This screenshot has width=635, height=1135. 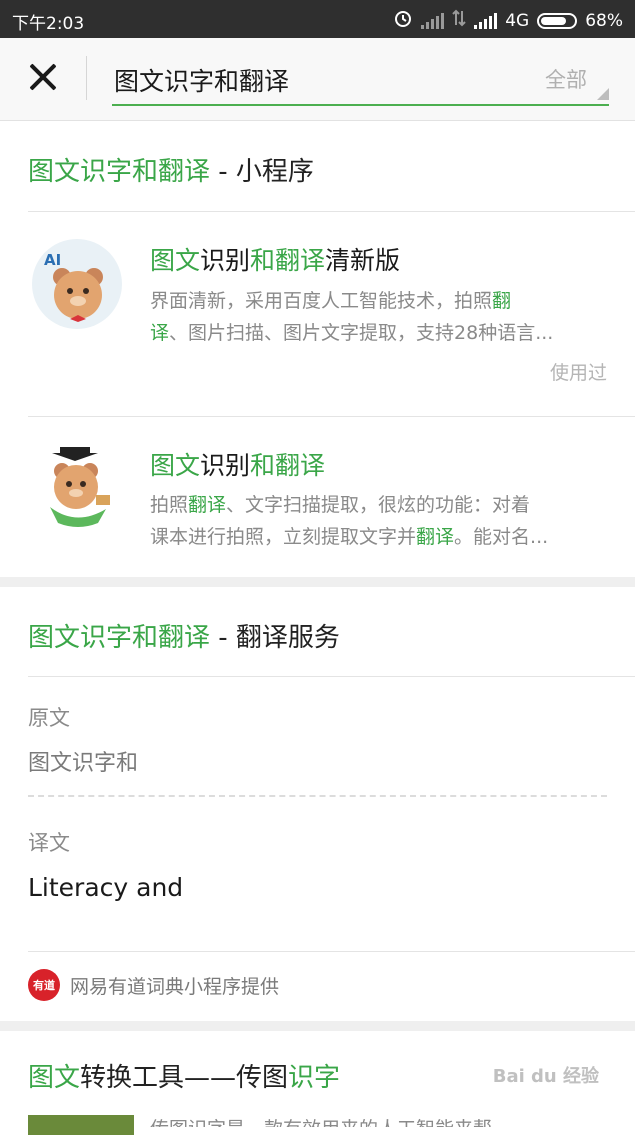 What do you see at coordinates (557, 20) in the screenshot?
I see `battery-icon` at bounding box center [557, 20].